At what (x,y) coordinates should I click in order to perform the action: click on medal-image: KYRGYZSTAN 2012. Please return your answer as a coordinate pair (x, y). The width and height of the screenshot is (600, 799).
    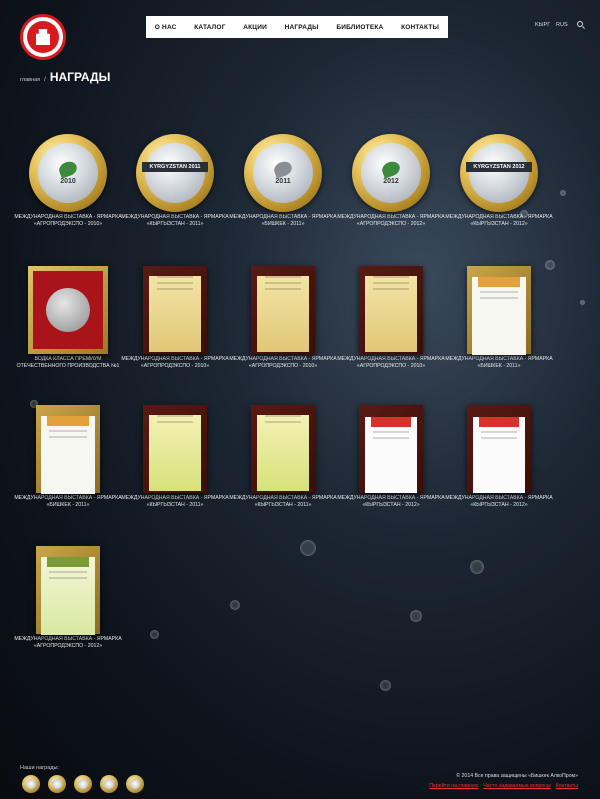
    Looking at the image, I should click on (499, 173).